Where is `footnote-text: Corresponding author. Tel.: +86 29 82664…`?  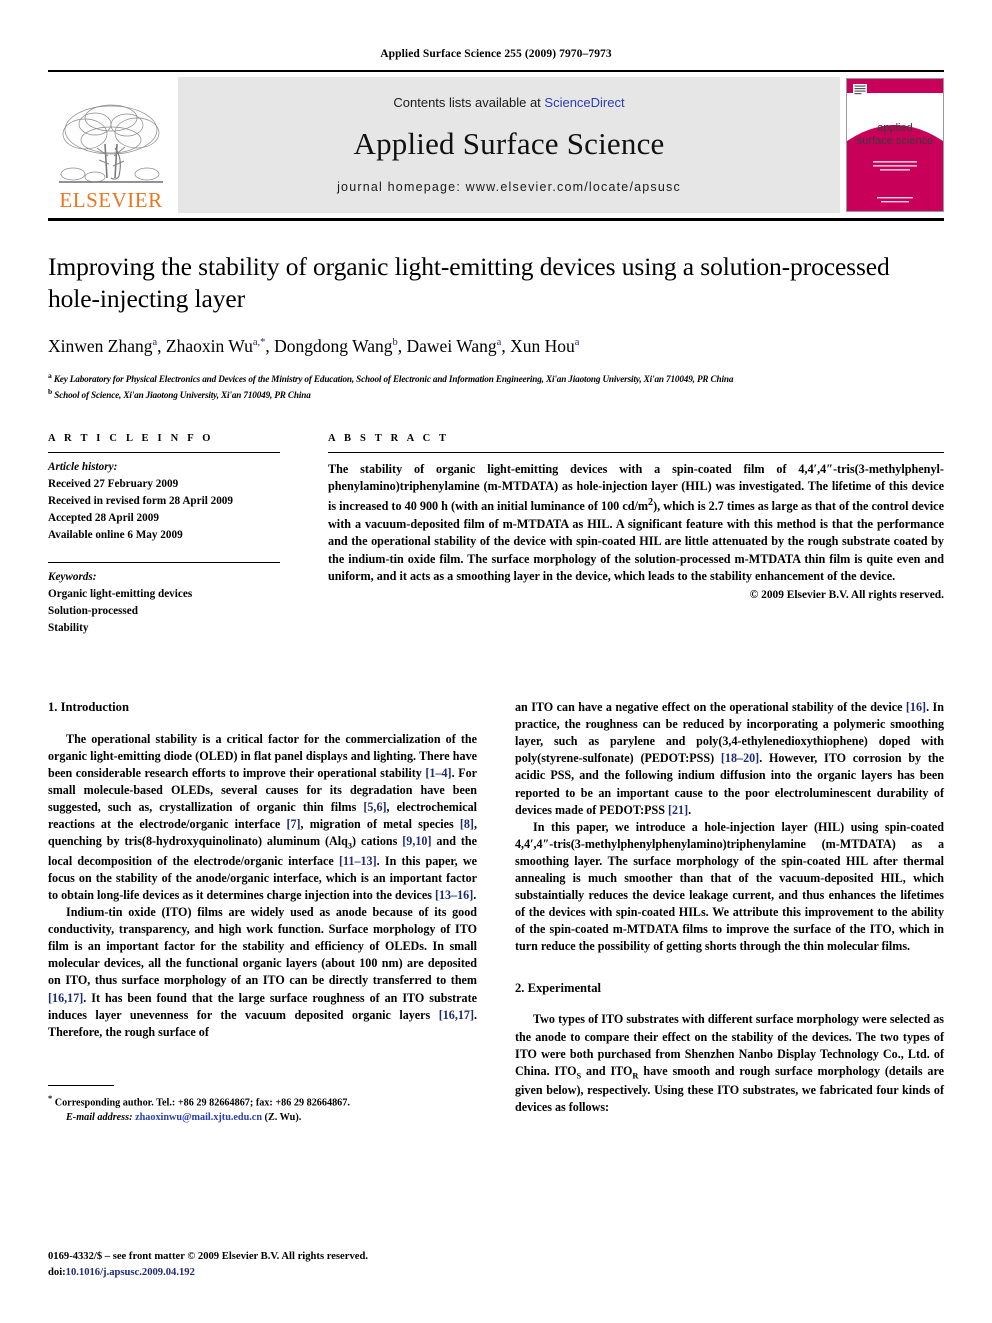
footnote-text: Corresponding author. Tel.: +86 29 82664… is located at coordinates (202, 1103).